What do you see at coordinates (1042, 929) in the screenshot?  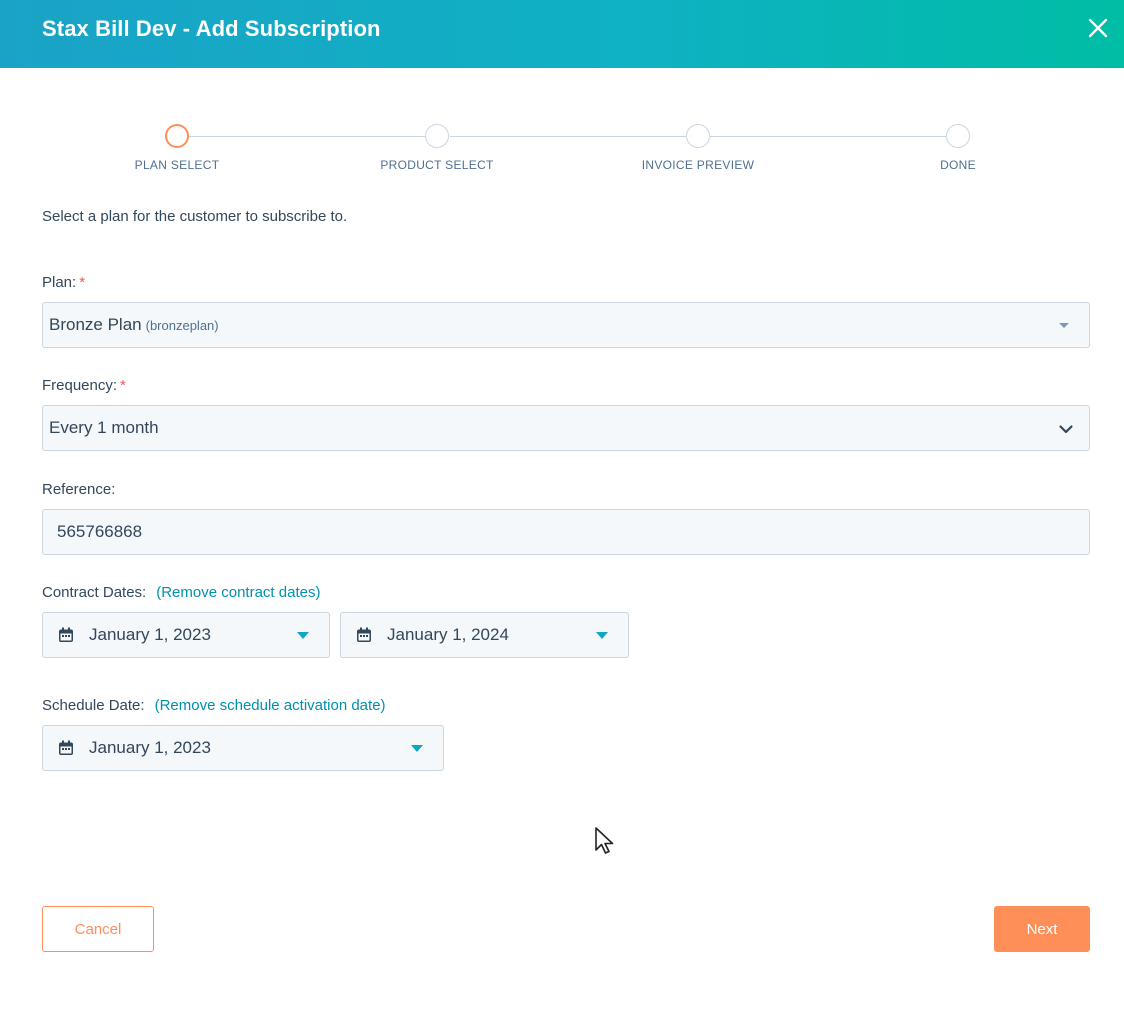 I see `next-button: Next` at bounding box center [1042, 929].